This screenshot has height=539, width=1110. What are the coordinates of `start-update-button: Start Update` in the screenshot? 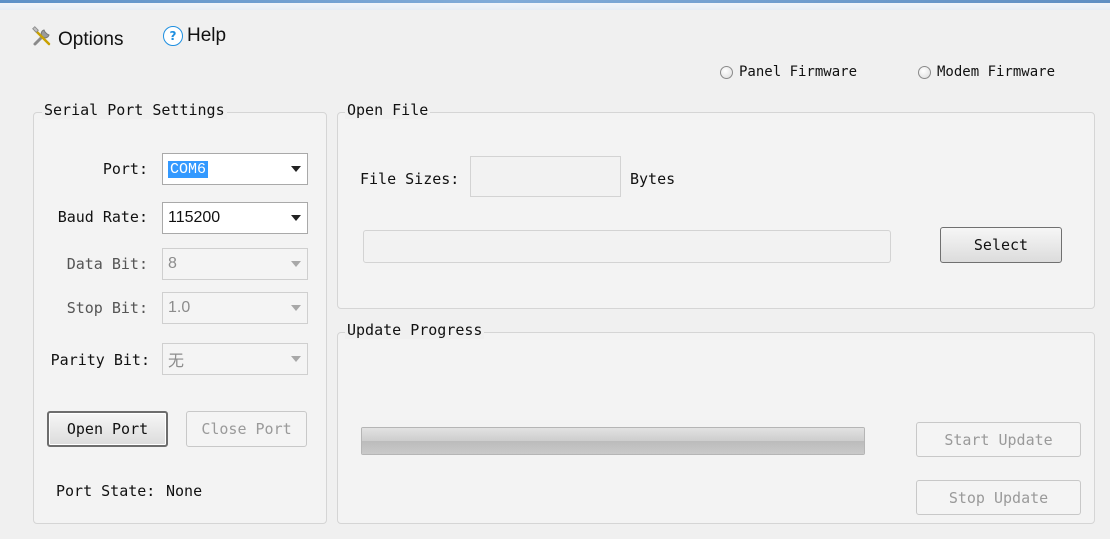 It's located at (998, 439).